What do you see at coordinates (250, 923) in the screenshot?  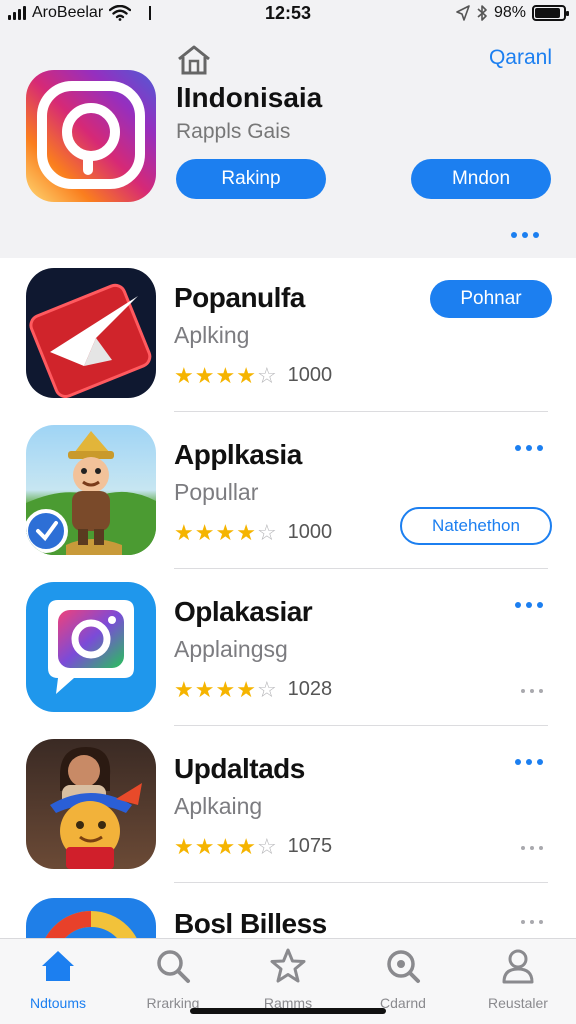 I see `app-title: Bosl Billess` at bounding box center [250, 923].